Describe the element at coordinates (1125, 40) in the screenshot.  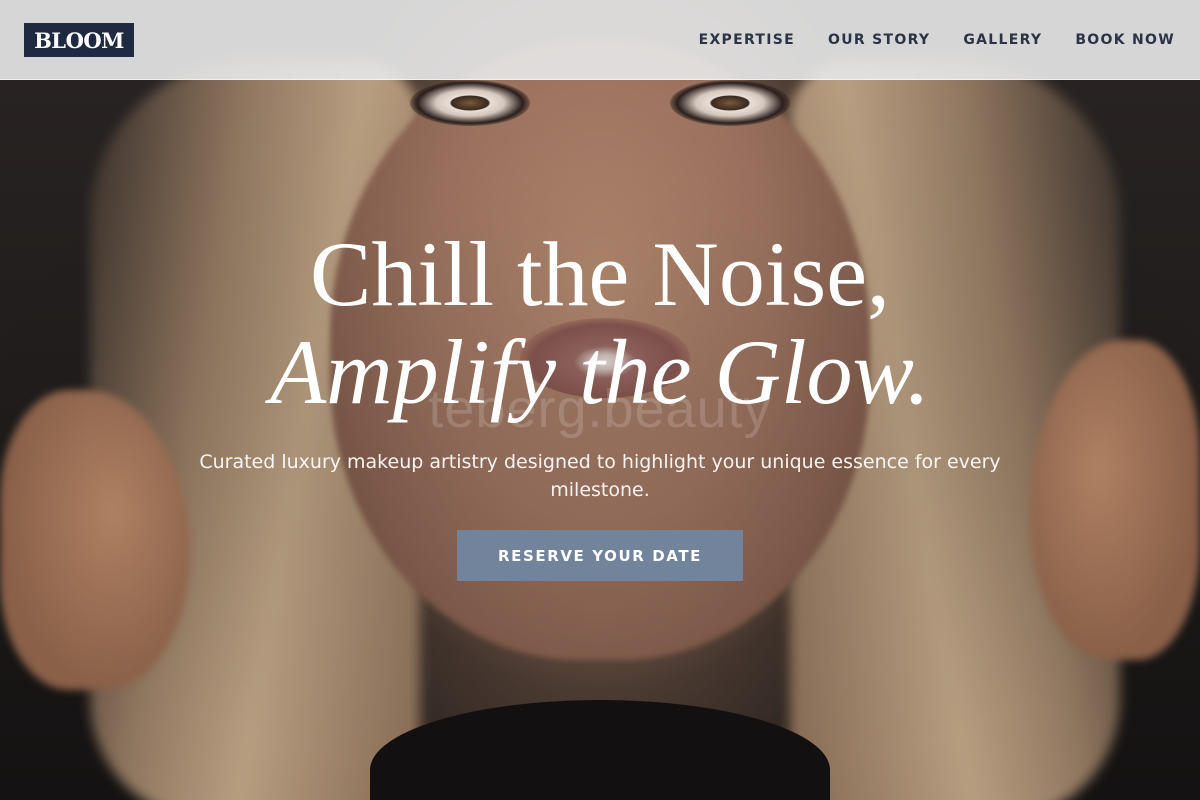
I see `nav-link-book-now: BOOK NOW` at that location.